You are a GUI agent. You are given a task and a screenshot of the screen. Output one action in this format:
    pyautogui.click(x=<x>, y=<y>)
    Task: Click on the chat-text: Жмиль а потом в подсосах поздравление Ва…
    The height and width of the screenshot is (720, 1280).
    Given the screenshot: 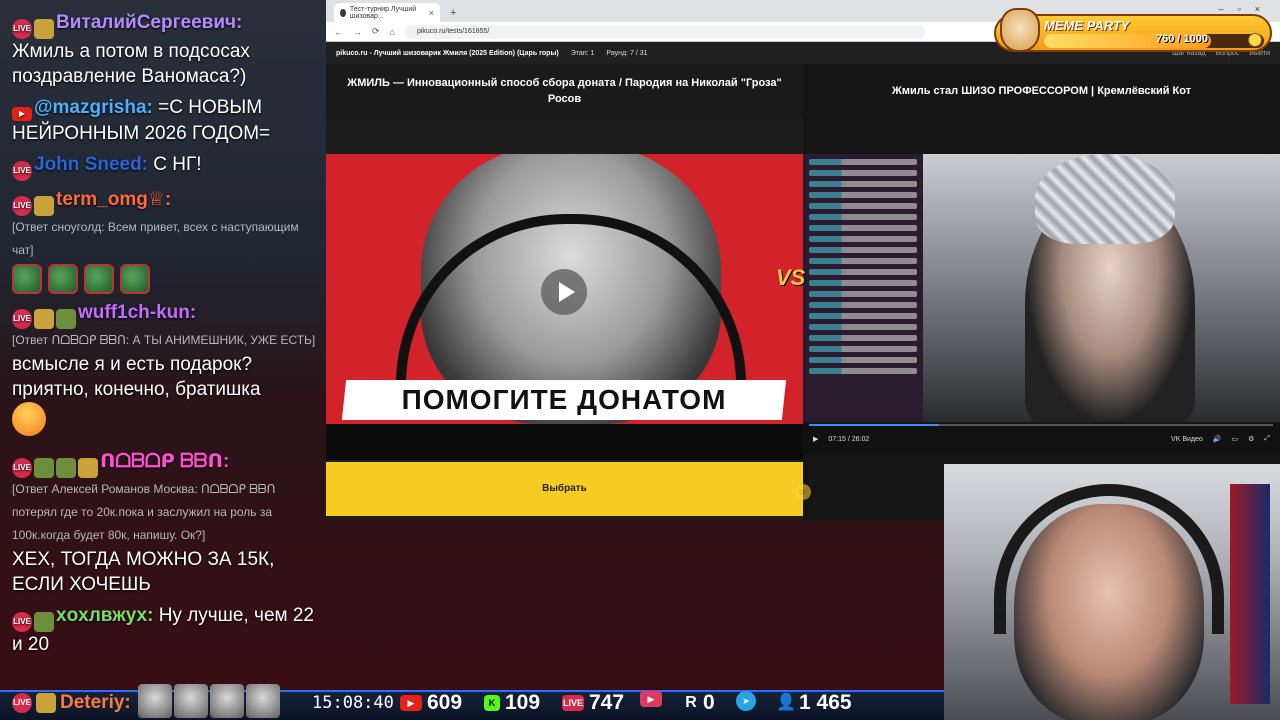 What is the action you would take?
    pyautogui.click(x=131, y=64)
    